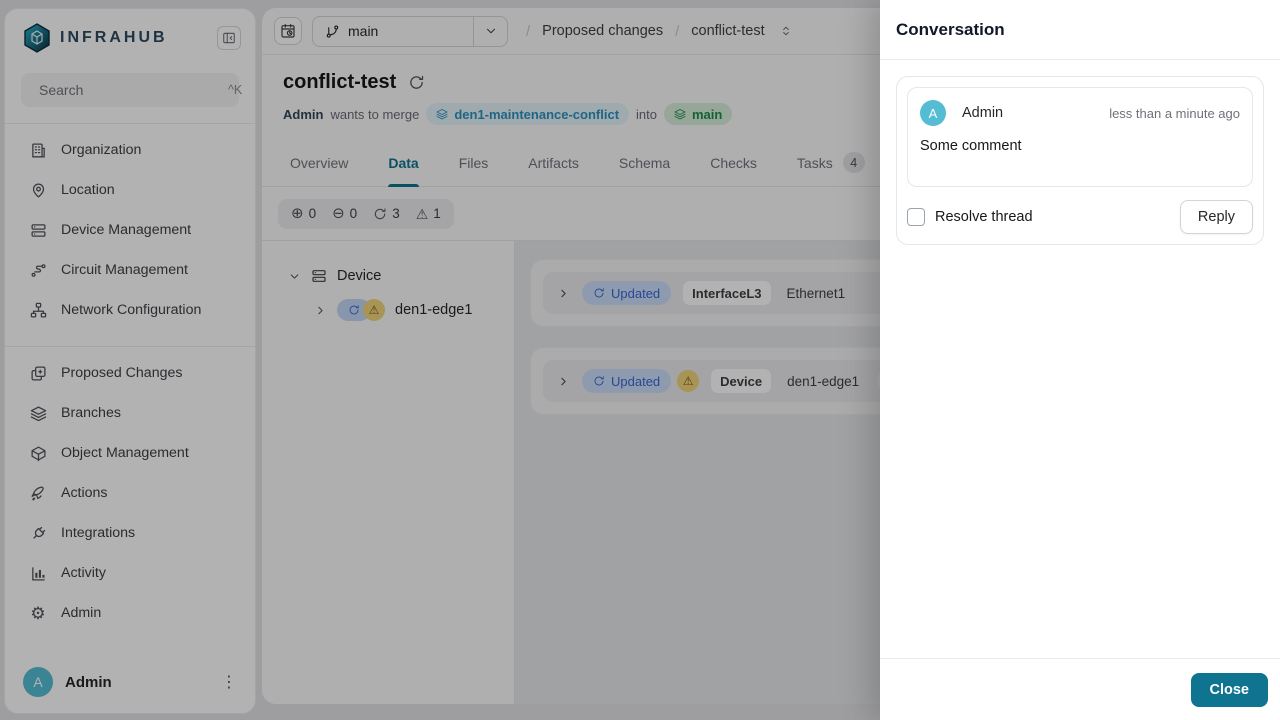  Describe the element at coordinates (916, 217) in the screenshot. I see `resolve-thread-checkbox` at that location.